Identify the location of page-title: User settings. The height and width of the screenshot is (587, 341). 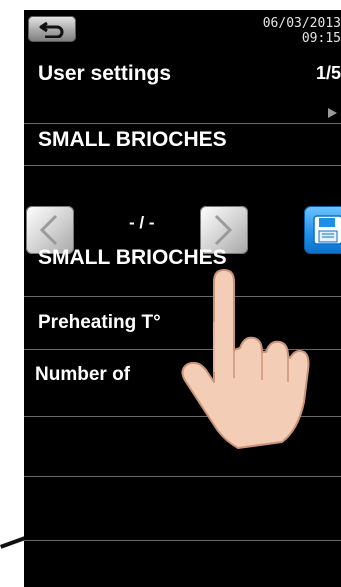
(105, 73).